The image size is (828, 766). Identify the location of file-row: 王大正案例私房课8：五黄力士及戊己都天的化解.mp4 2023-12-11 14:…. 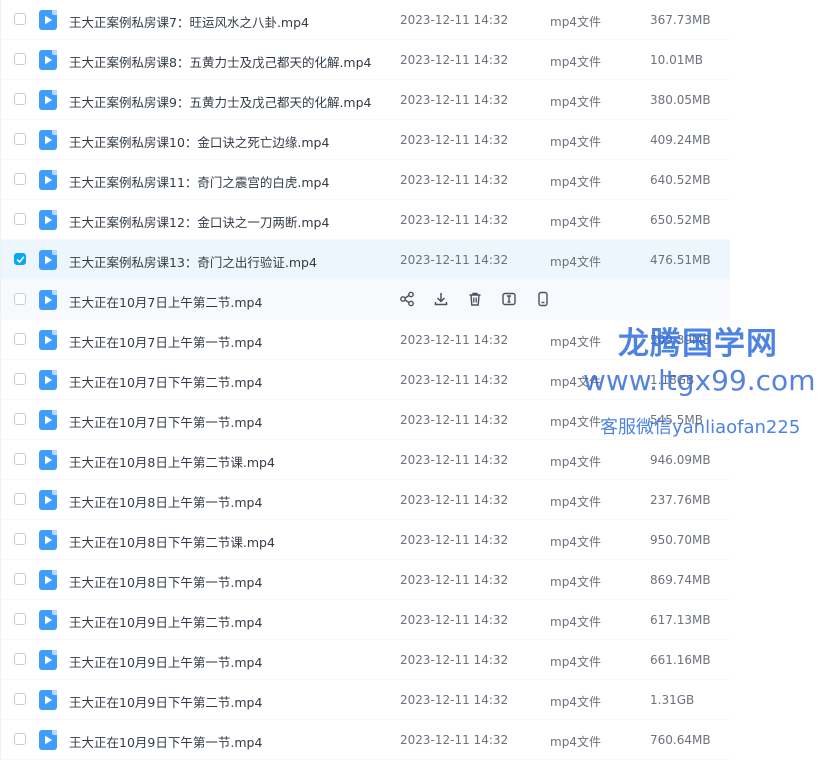
(365, 60).